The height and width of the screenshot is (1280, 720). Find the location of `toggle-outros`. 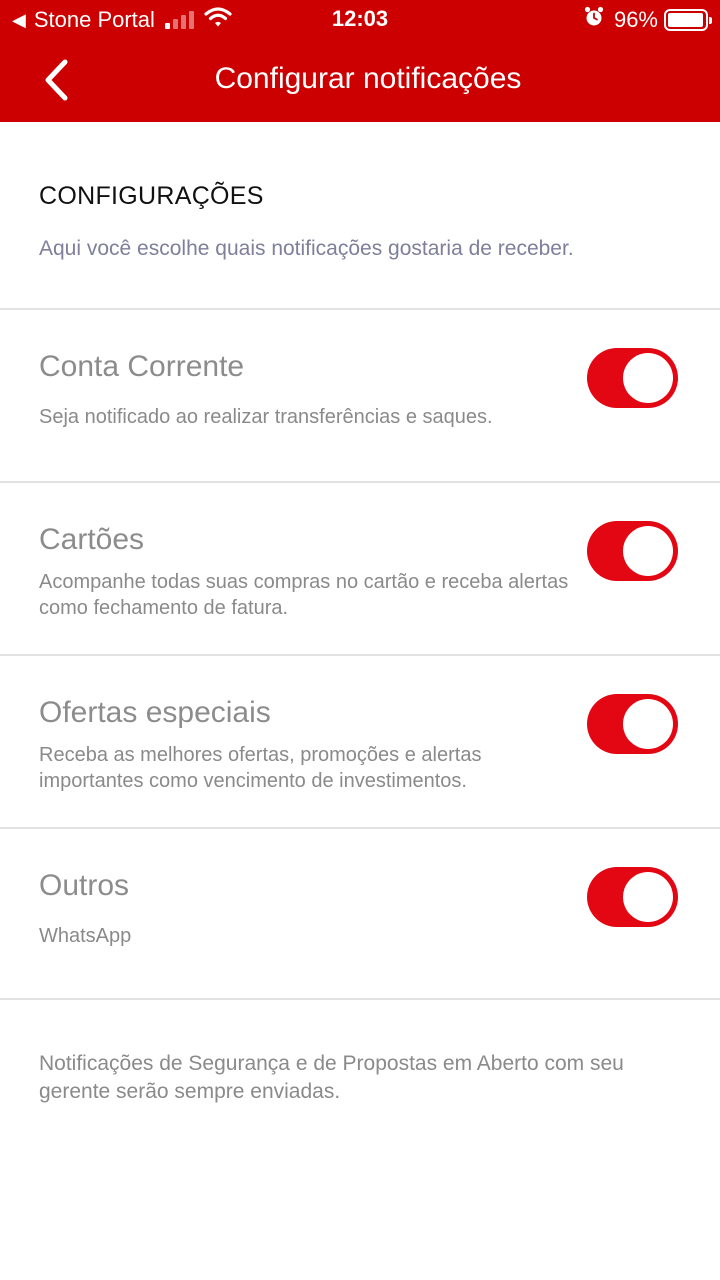

toggle-outros is located at coordinates (632, 897).